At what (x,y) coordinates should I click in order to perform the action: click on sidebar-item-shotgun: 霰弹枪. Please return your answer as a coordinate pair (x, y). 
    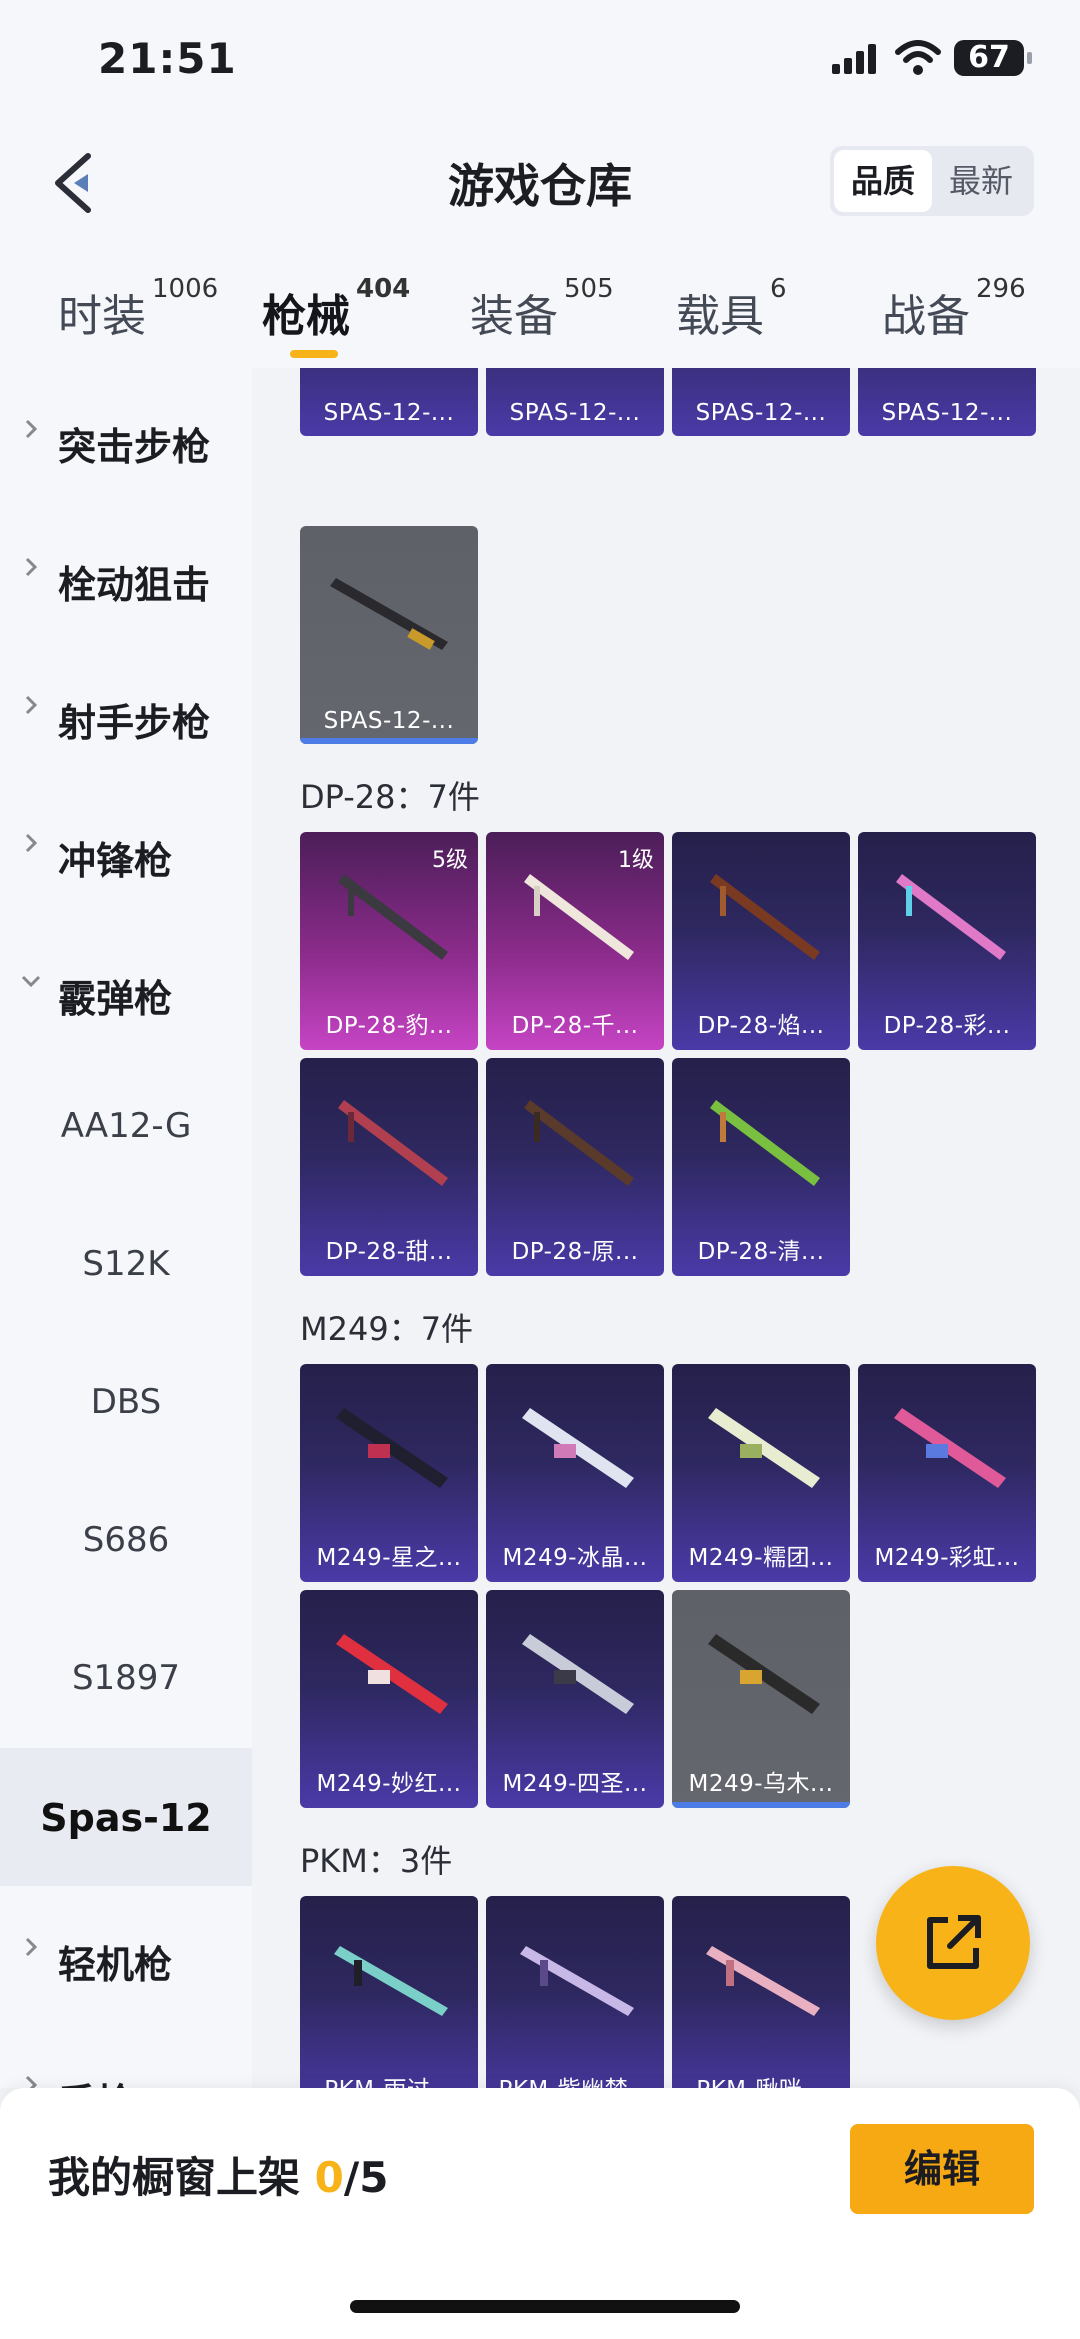
    Looking at the image, I should click on (126, 989).